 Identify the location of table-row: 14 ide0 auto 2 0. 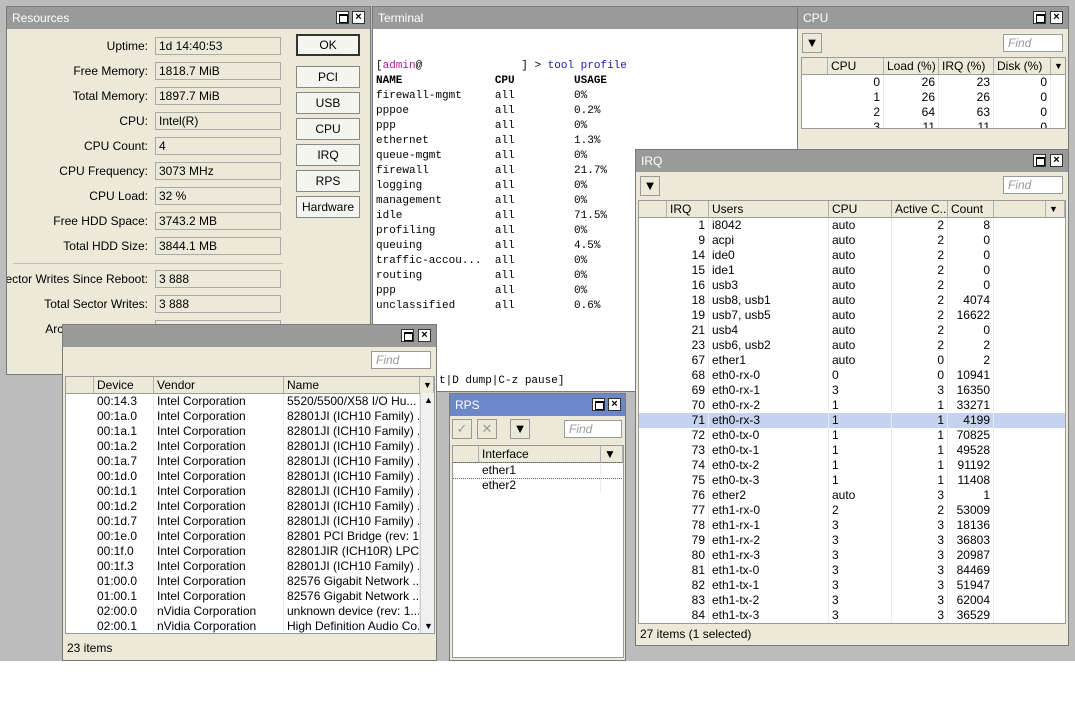
(852, 255).